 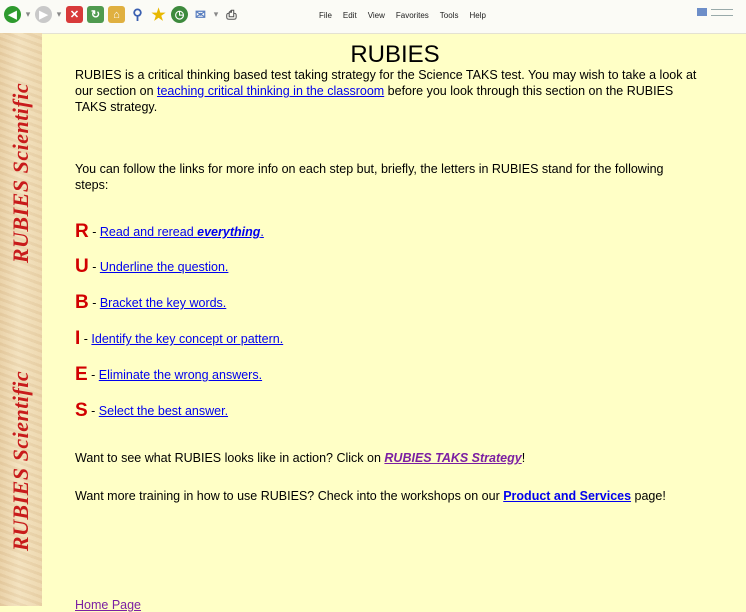 I want to click on print-icon: ⎙, so click(x=231, y=14).